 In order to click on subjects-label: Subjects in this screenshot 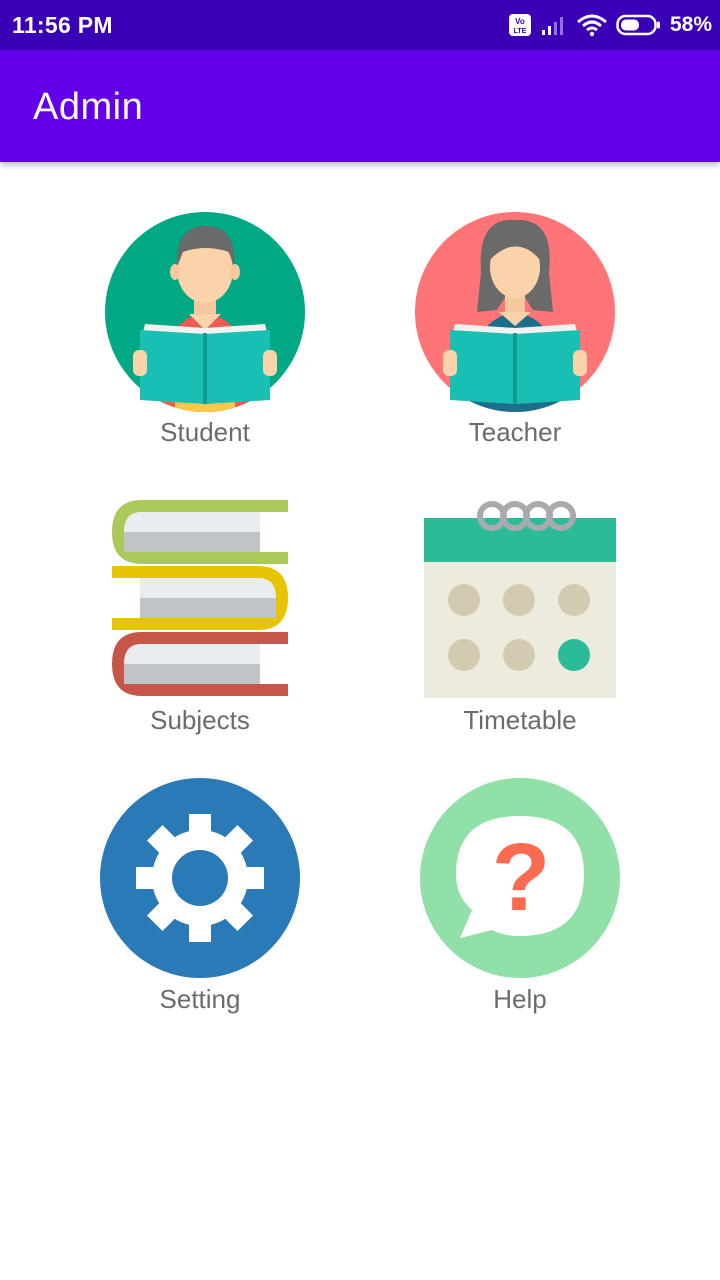, I will do `click(200, 720)`.